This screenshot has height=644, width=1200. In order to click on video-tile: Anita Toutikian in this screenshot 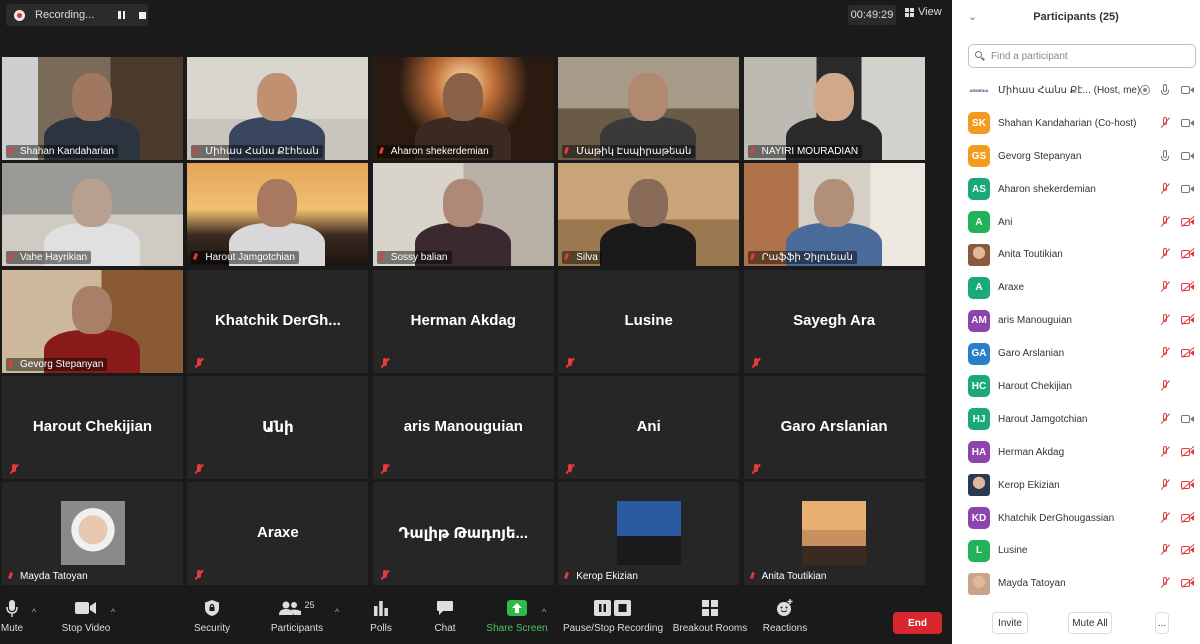, I will do `click(834, 534)`.